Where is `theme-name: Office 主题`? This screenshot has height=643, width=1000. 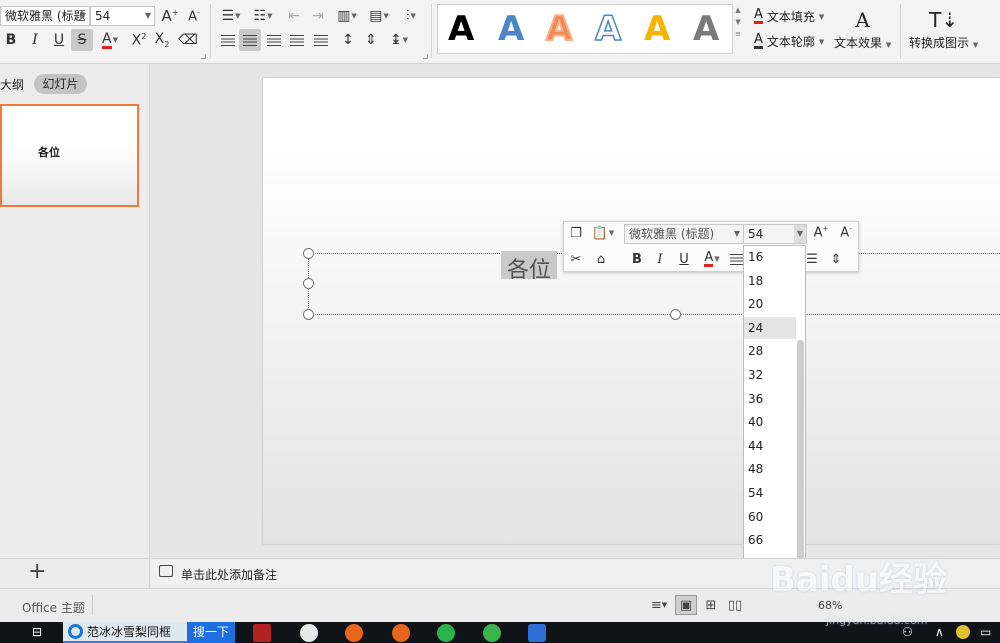
theme-name: Office 主题 is located at coordinates (53, 607).